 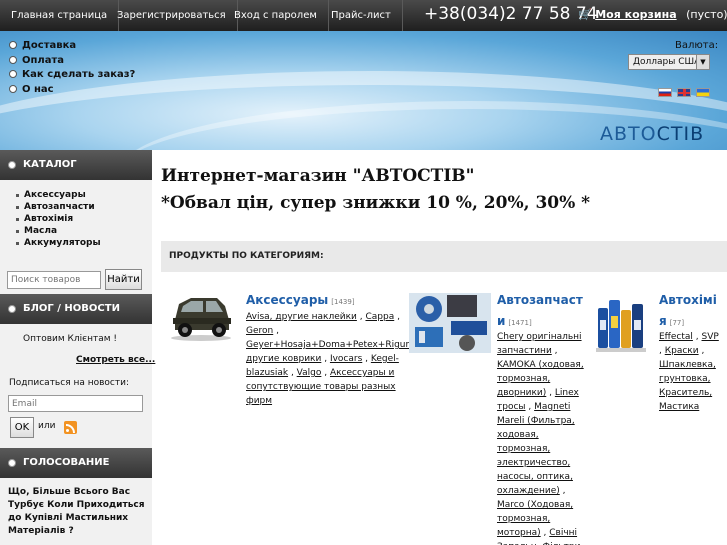 What do you see at coordinates (684, 92) in the screenshot?
I see `flag-en-icon` at bounding box center [684, 92].